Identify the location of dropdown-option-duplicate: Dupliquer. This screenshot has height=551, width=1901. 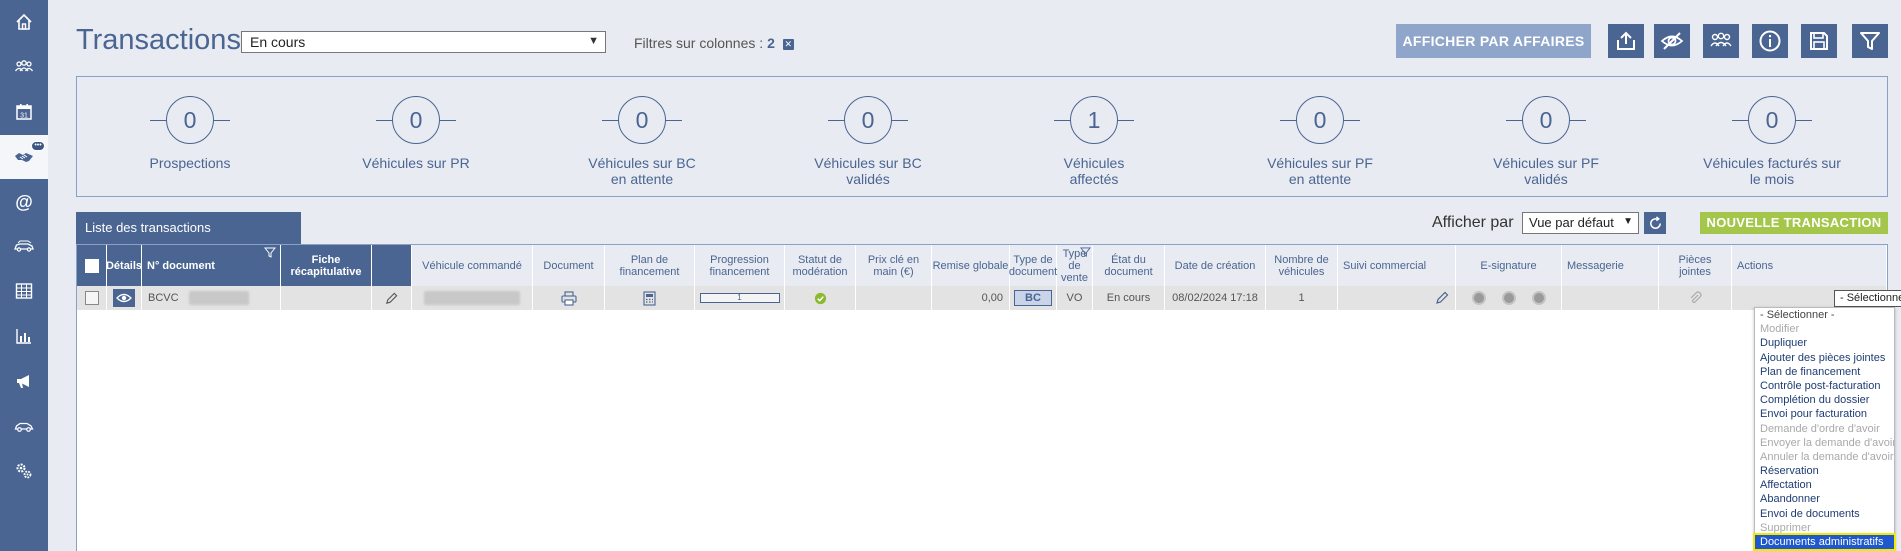
(1824, 343).